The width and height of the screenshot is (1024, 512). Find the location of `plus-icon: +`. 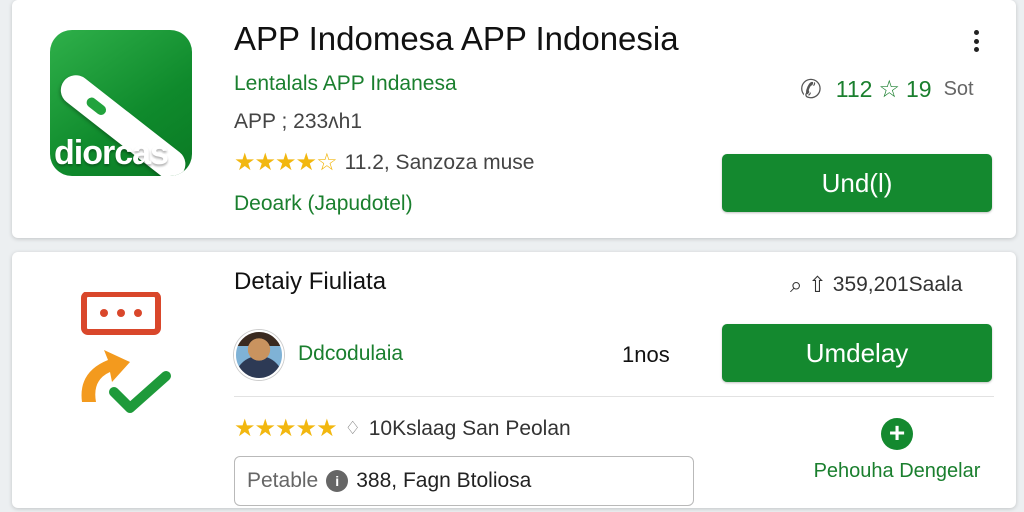

plus-icon: + is located at coordinates (897, 434).